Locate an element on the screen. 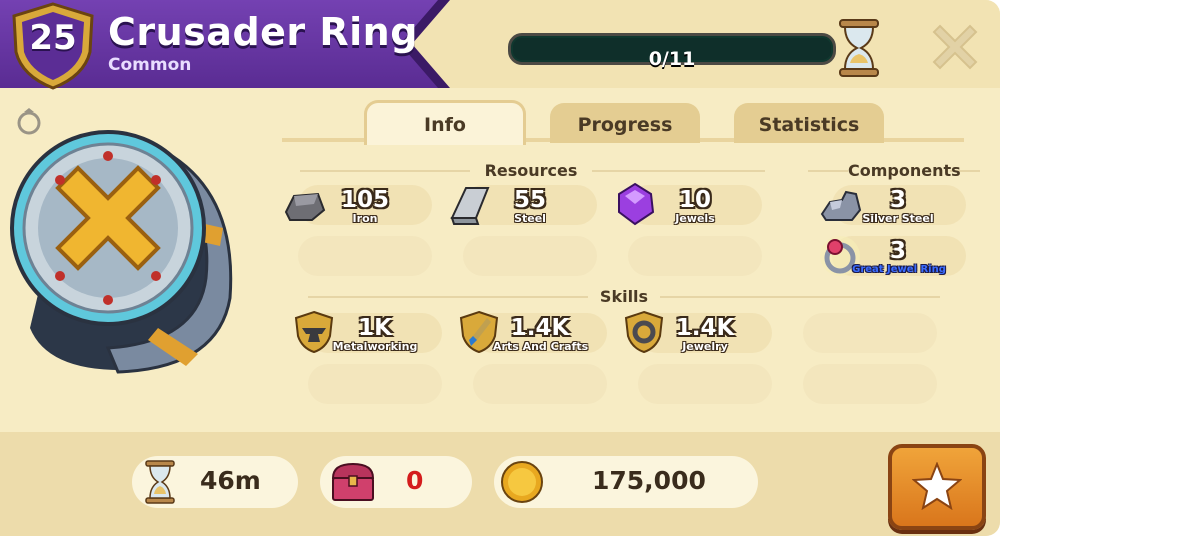  metalworking-label: Metalworking is located at coordinates (375, 346).